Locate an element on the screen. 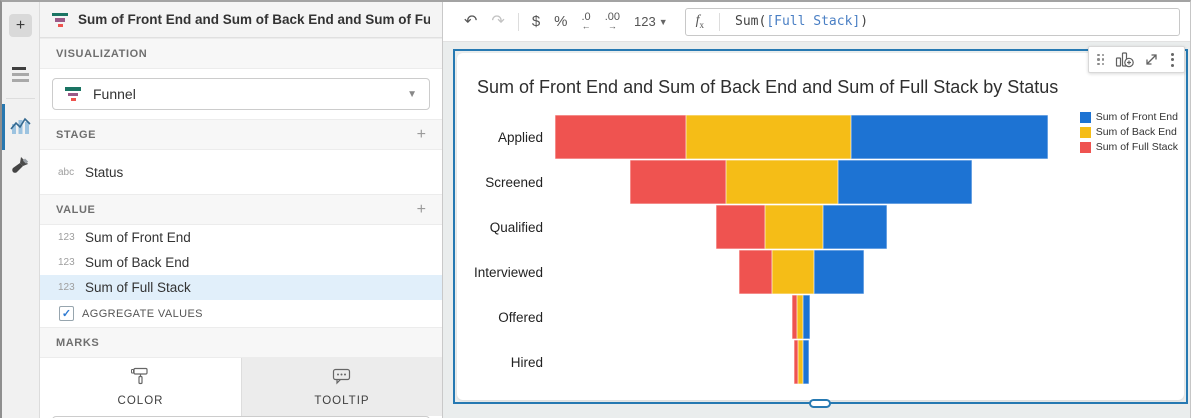 The height and width of the screenshot is (418, 1191). chart-type-select: Funnel ▼ is located at coordinates (241, 94).